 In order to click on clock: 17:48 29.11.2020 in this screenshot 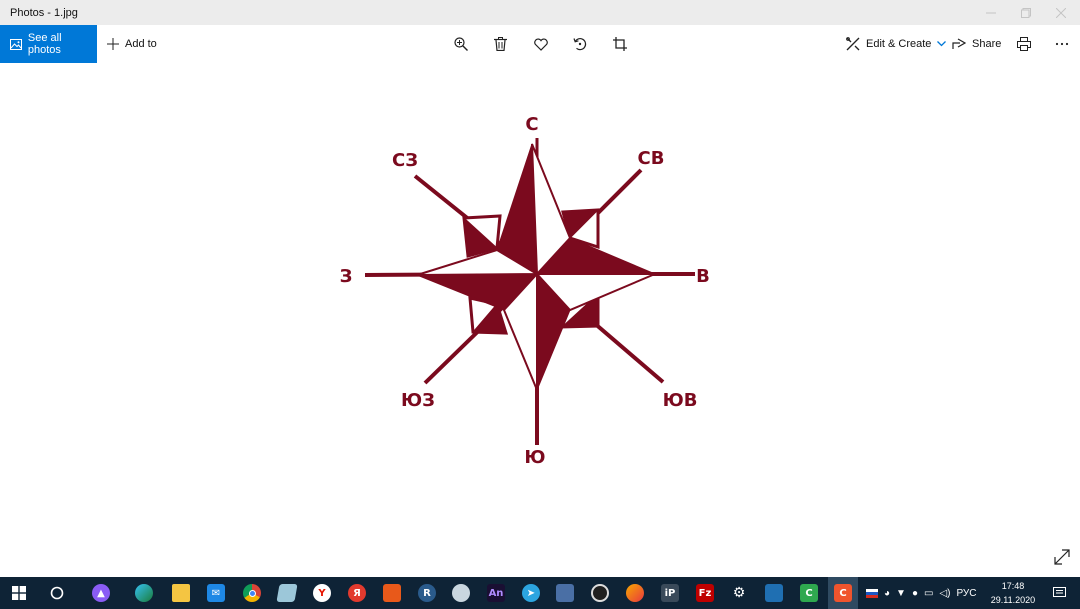, I will do `click(1013, 593)`.